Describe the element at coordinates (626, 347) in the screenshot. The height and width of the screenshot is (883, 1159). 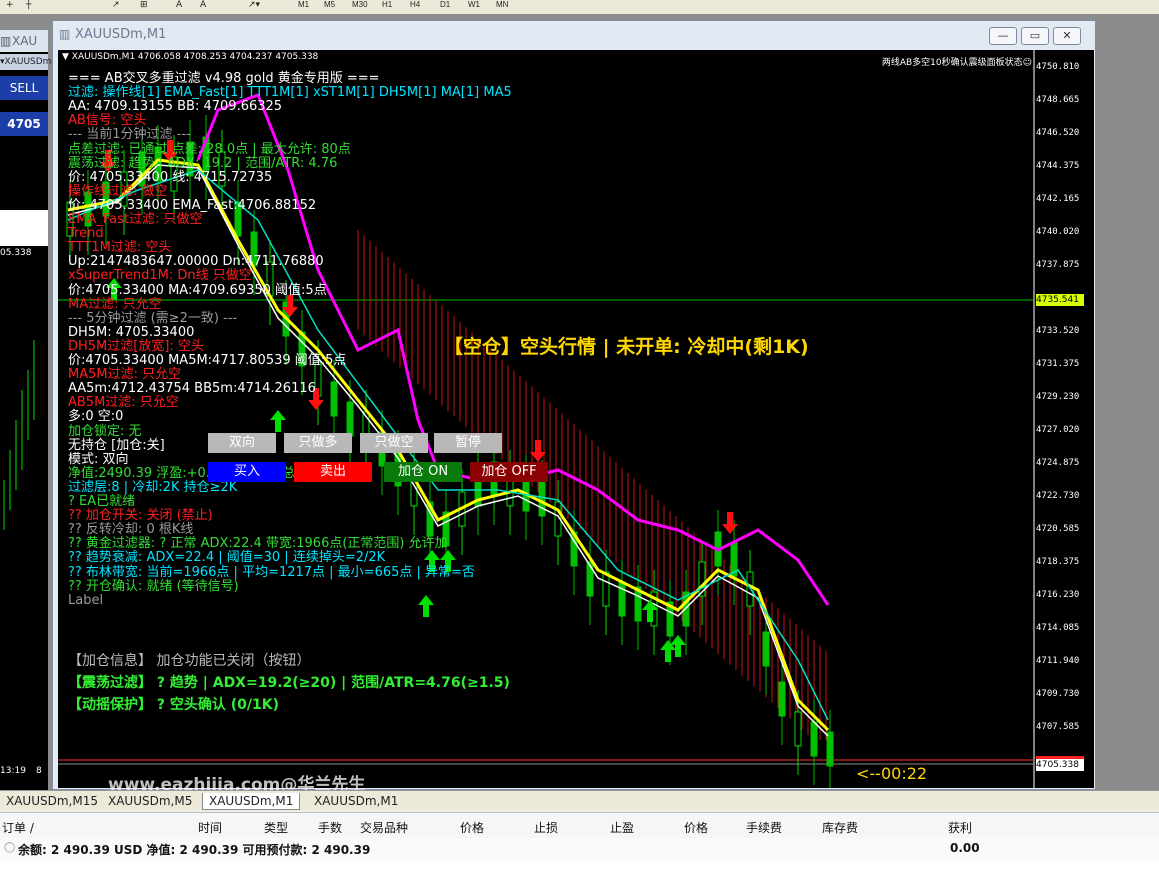
I see `position-status-banner: 【空仓】空头行情 | 未开单: 冷却中(剩1K)` at that location.